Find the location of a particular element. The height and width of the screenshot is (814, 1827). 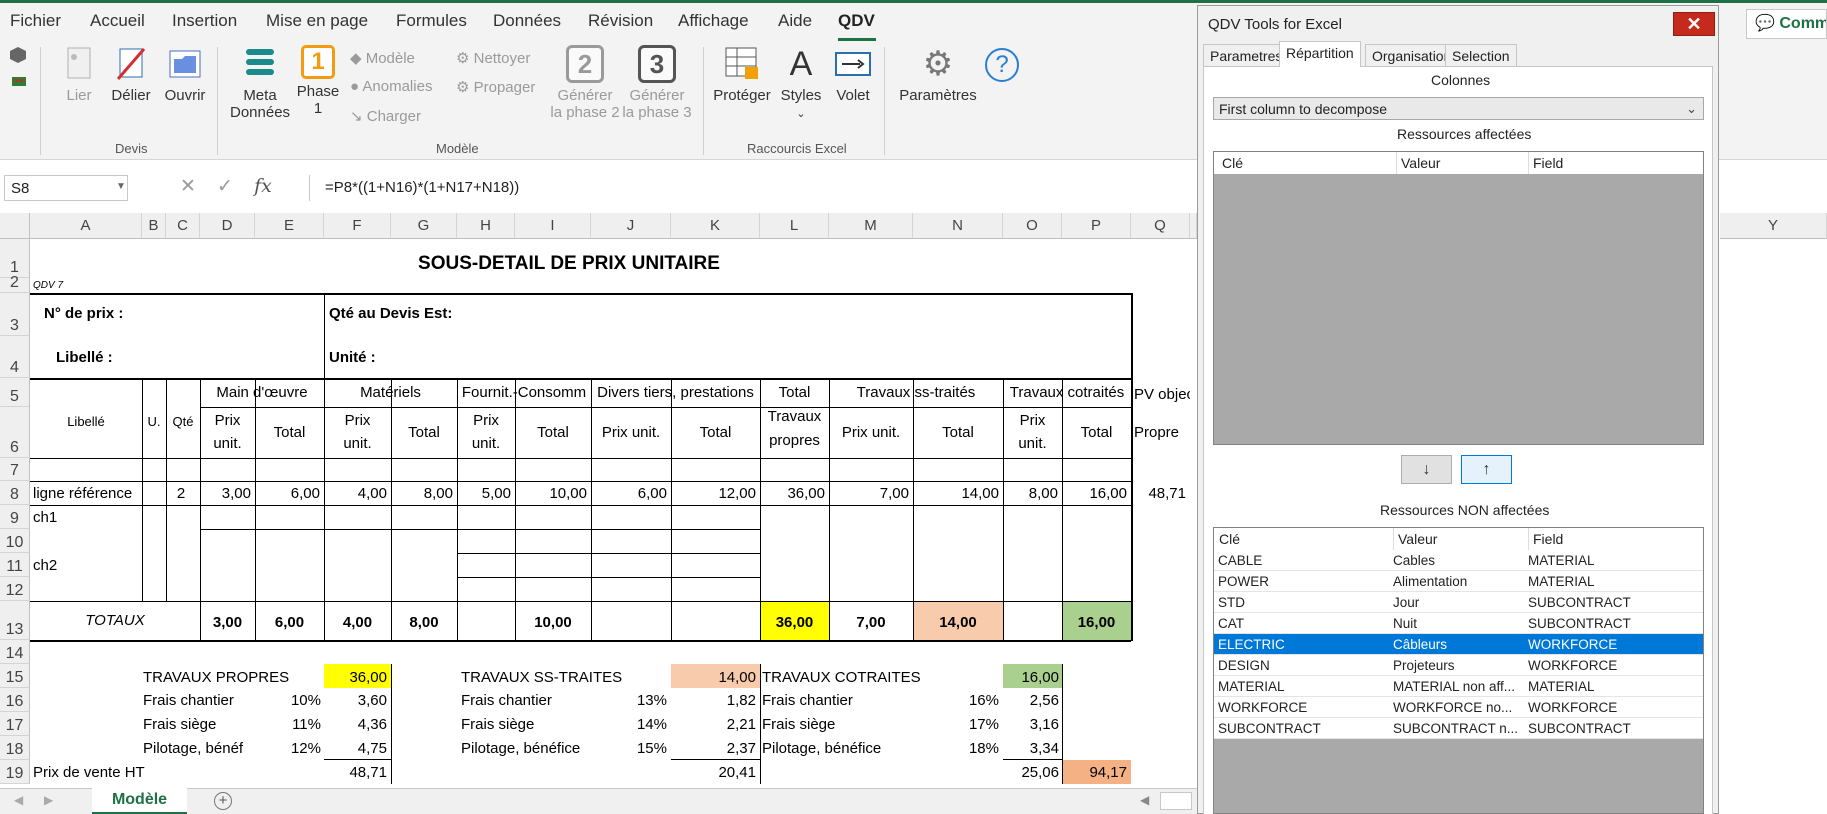

column-header: H is located at coordinates (486, 226).